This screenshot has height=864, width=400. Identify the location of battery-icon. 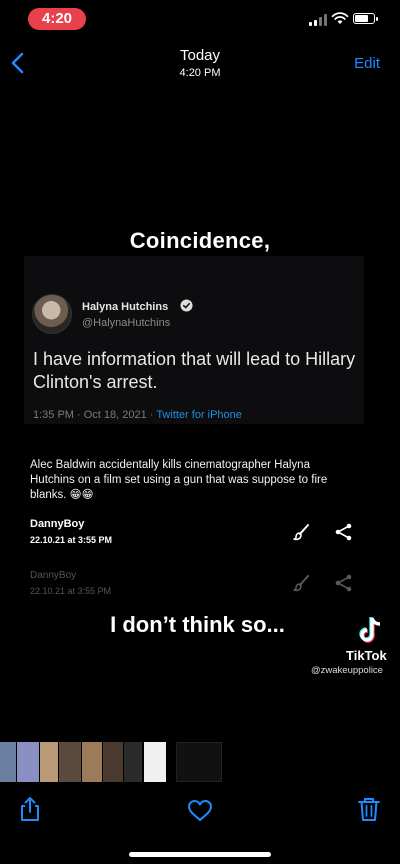
(365, 18).